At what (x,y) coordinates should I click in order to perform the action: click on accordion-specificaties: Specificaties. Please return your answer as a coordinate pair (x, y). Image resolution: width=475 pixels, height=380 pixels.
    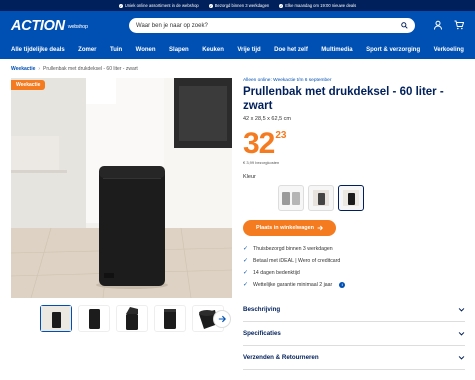
    Looking at the image, I should click on (354, 338).